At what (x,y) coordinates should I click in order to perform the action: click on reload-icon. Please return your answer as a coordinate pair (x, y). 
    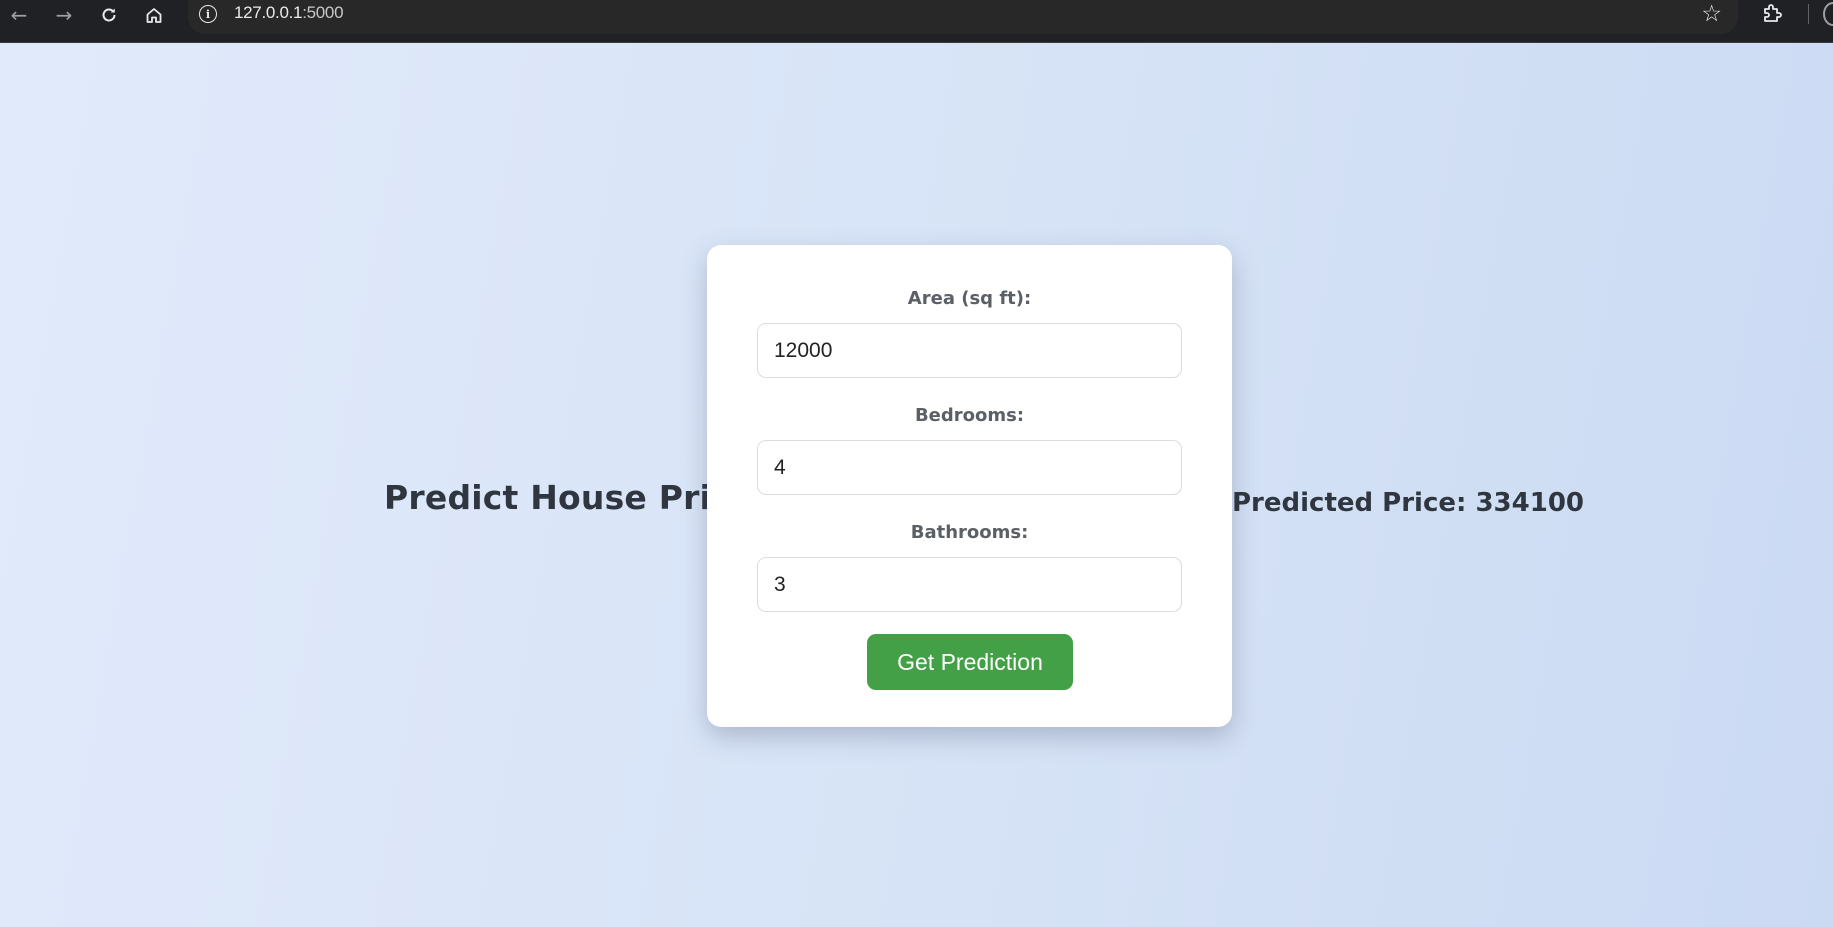
    Looking at the image, I should click on (109, 15).